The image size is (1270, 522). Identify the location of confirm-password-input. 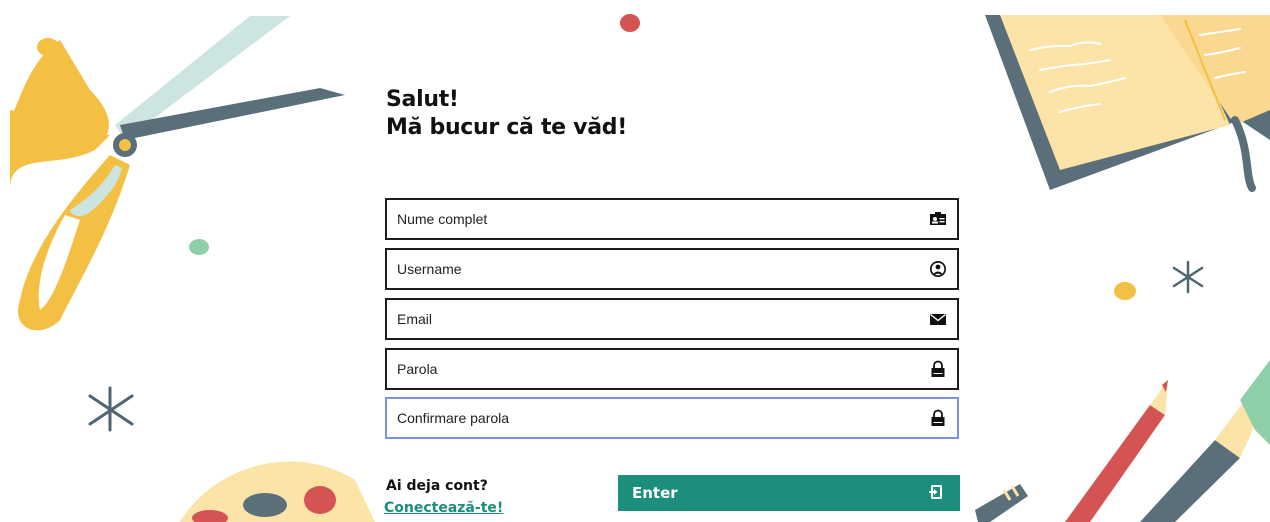
(657, 418).